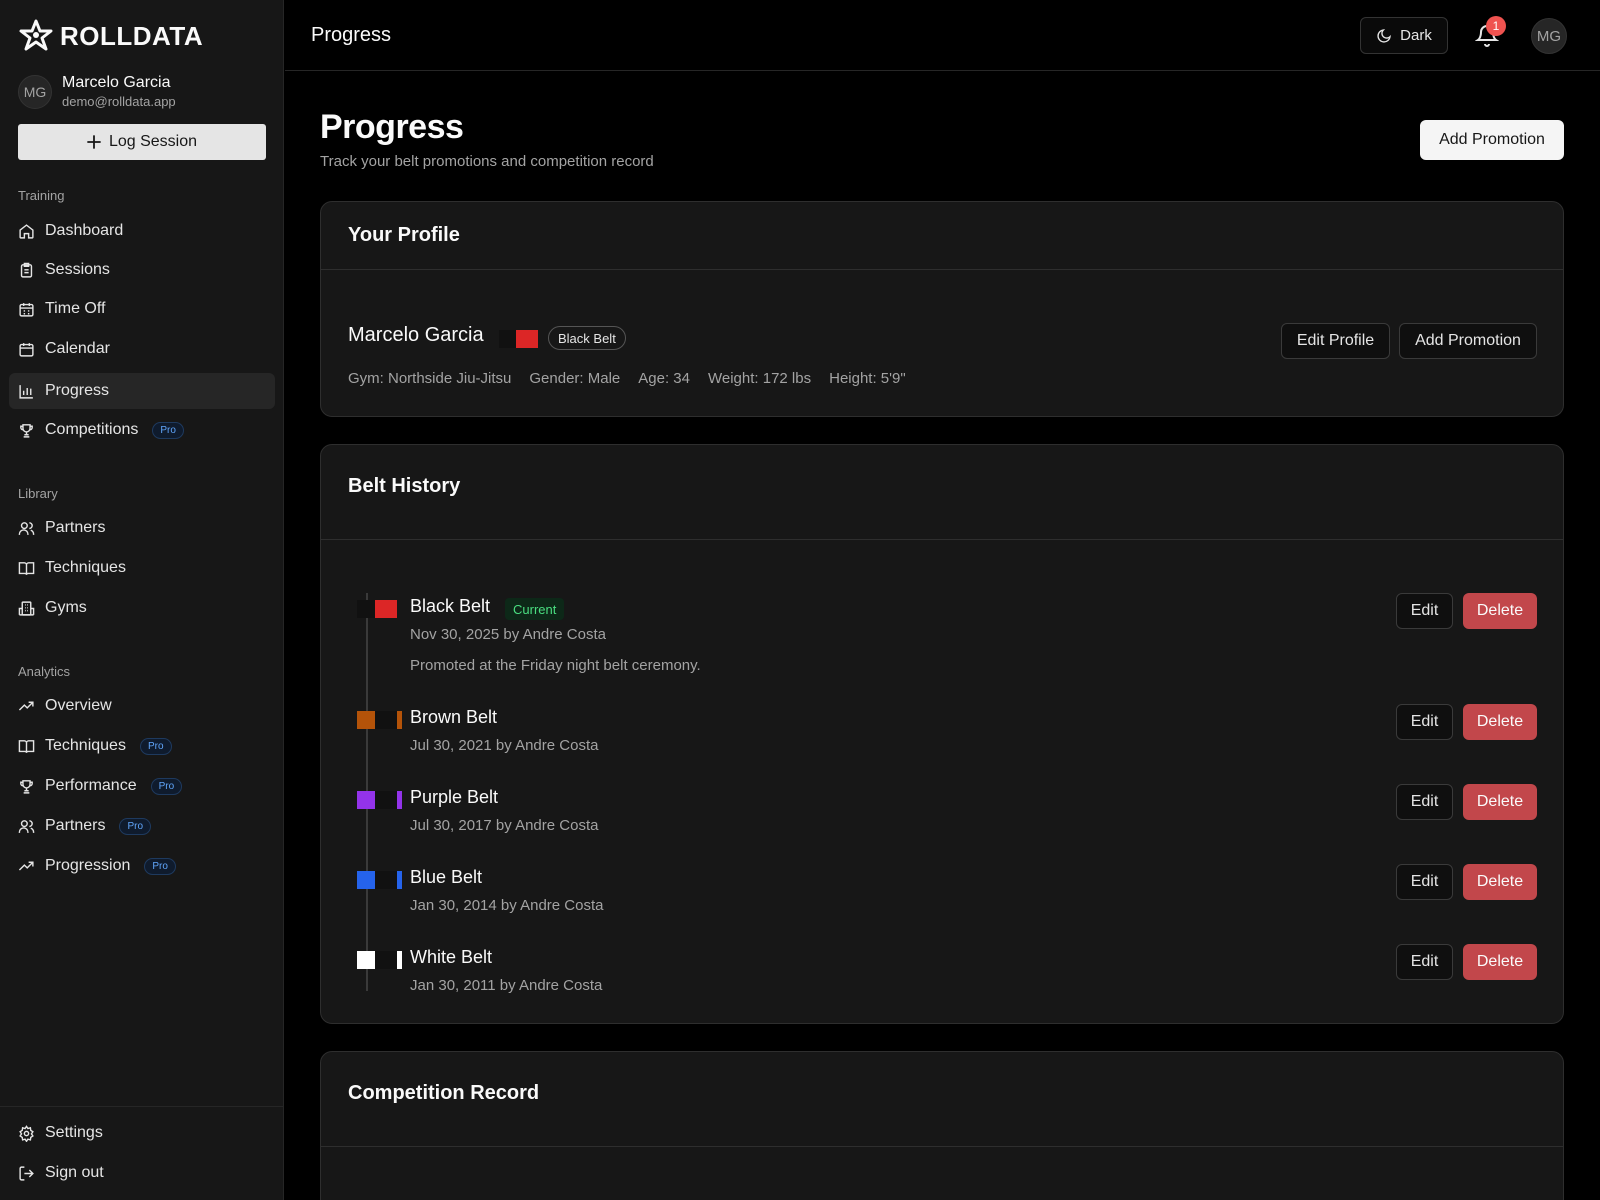  What do you see at coordinates (119, 101) in the screenshot?
I see `user-email: demo@rolldata.app` at bounding box center [119, 101].